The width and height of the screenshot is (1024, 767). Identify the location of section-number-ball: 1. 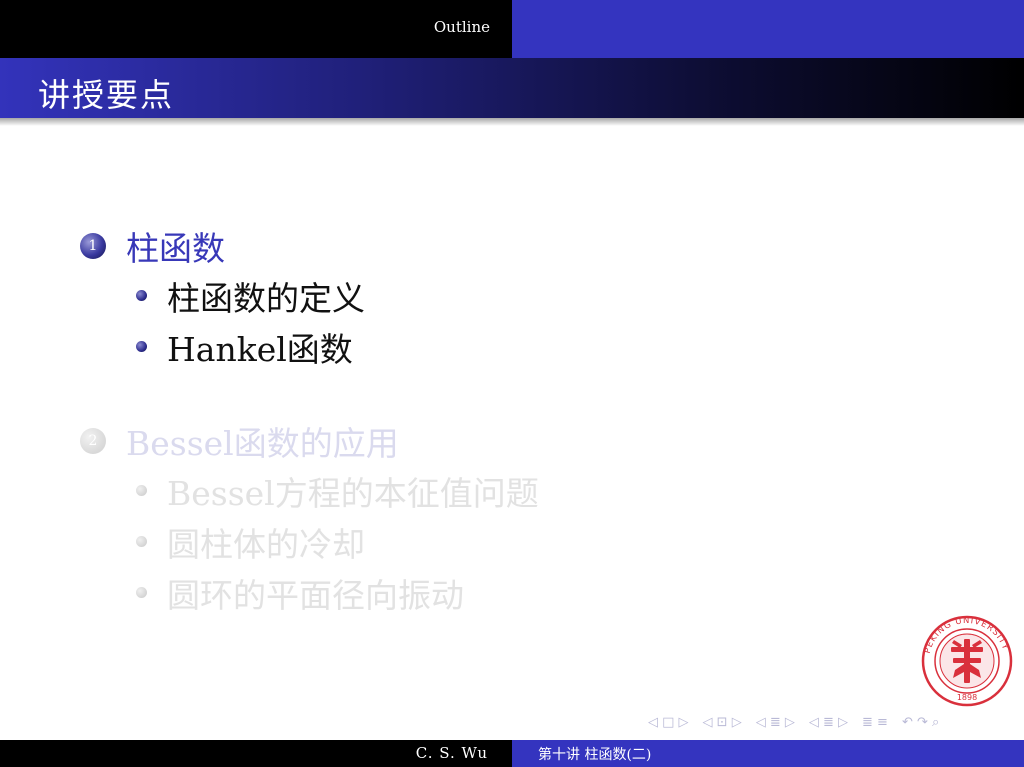
(93, 246).